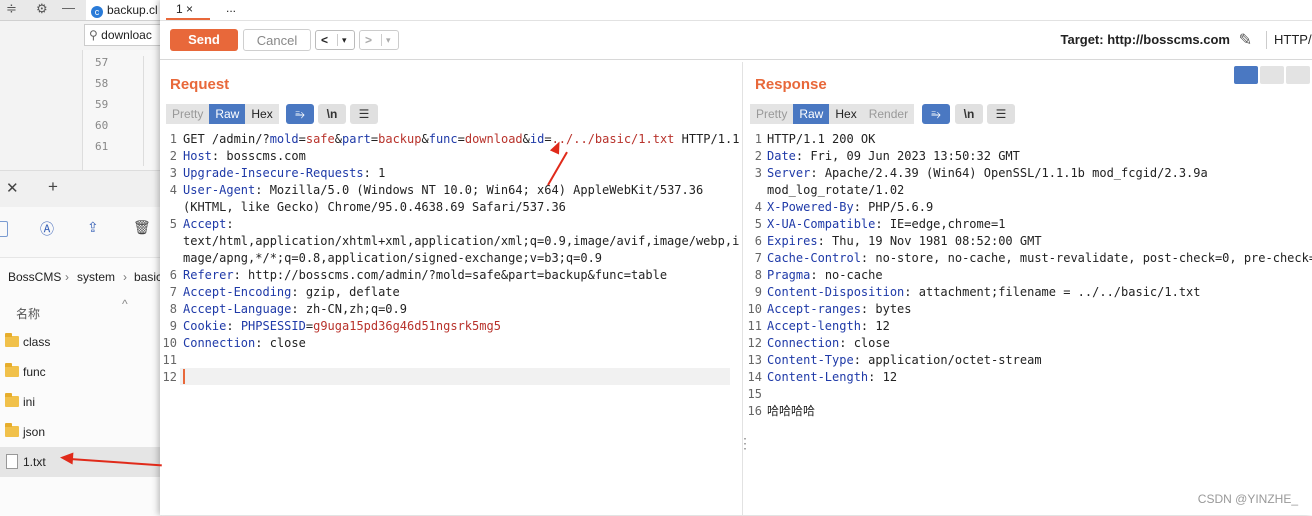  I want to click on layout-side-by-side-icon, so click(1246, 75).